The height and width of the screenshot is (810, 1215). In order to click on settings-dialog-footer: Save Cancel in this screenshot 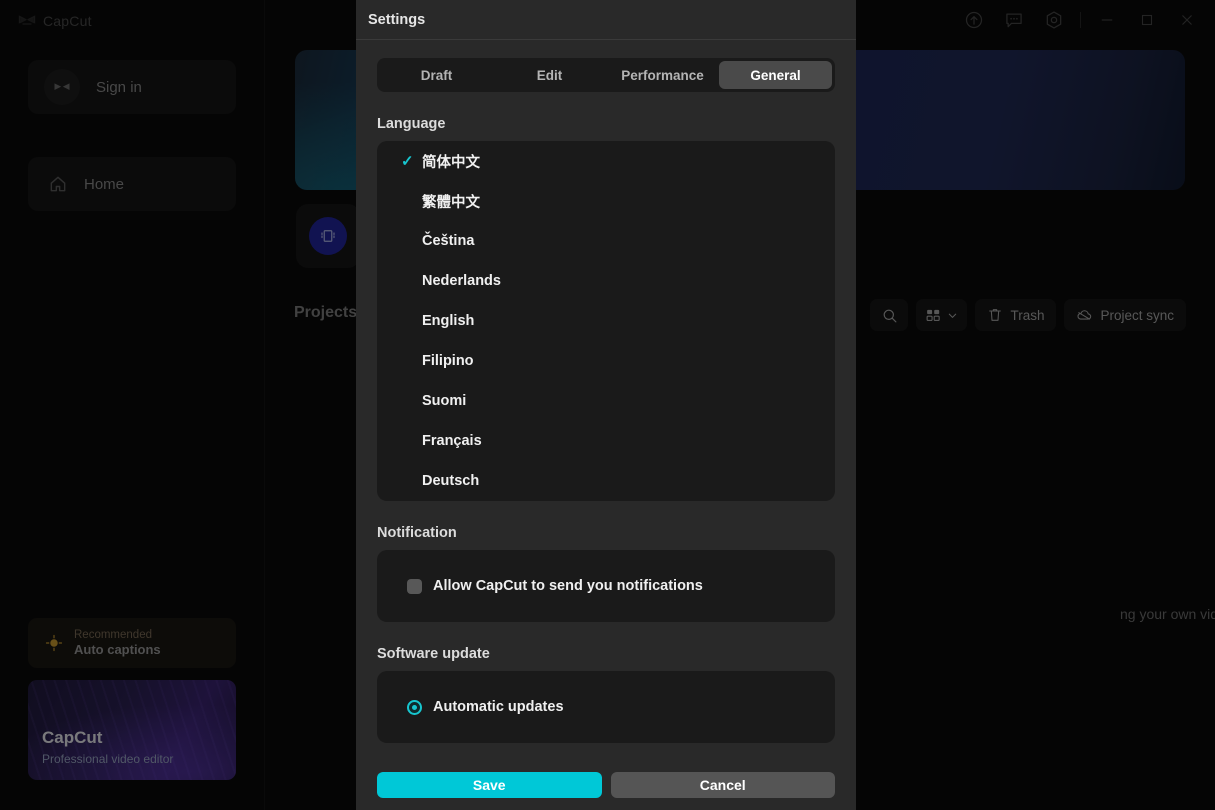, I will do `click(606, 785)`.